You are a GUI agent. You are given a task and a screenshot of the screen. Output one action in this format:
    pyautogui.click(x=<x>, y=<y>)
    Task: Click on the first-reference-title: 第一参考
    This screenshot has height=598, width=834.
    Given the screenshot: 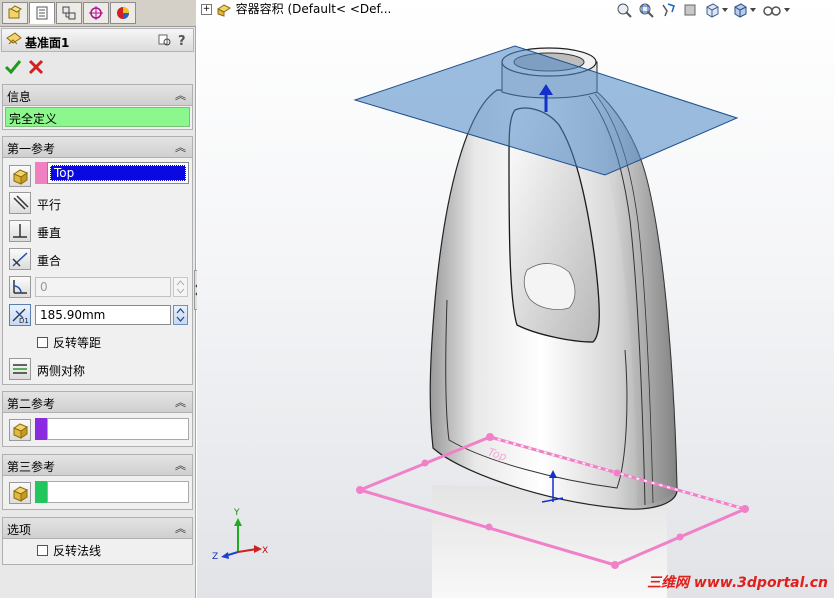 What is the action you would take?
    pyautogui.click(x=31, y=149)
    